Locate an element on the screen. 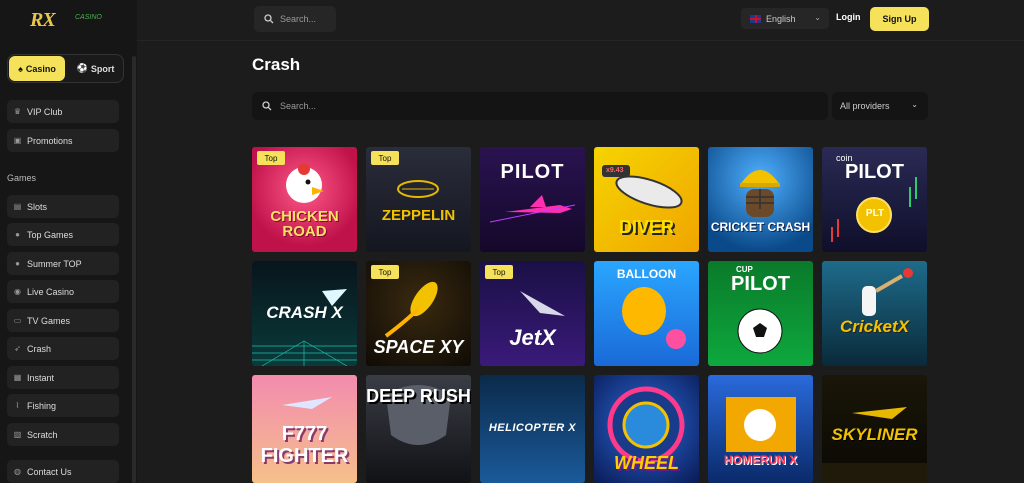  game-tile-crash-x: CRASH X is located at coordinates (304, 313).